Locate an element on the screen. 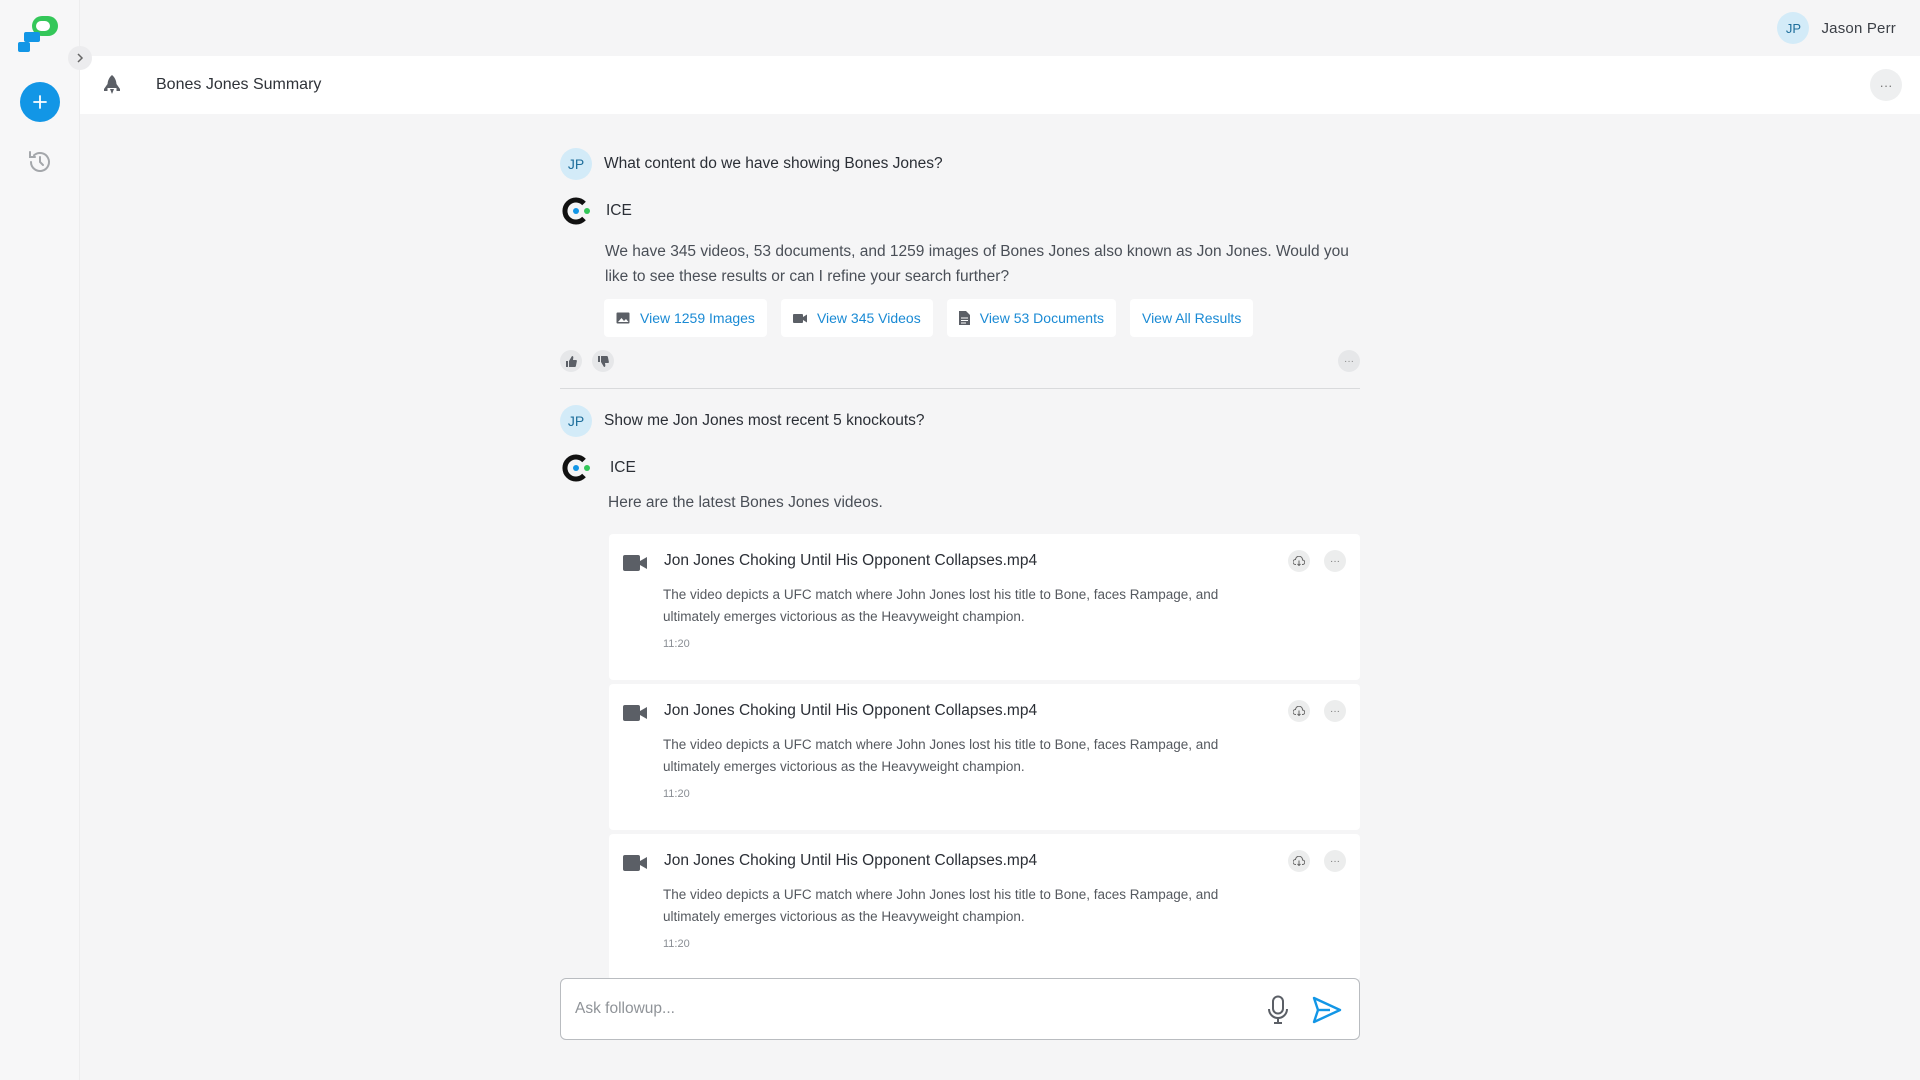  clock-history-icon is located at coordinates (39, 161).